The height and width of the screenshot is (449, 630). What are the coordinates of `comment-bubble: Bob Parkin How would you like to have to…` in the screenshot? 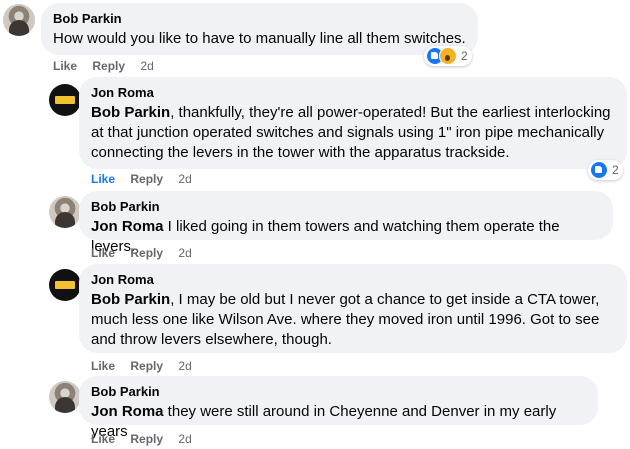 It's located at (259, 29).